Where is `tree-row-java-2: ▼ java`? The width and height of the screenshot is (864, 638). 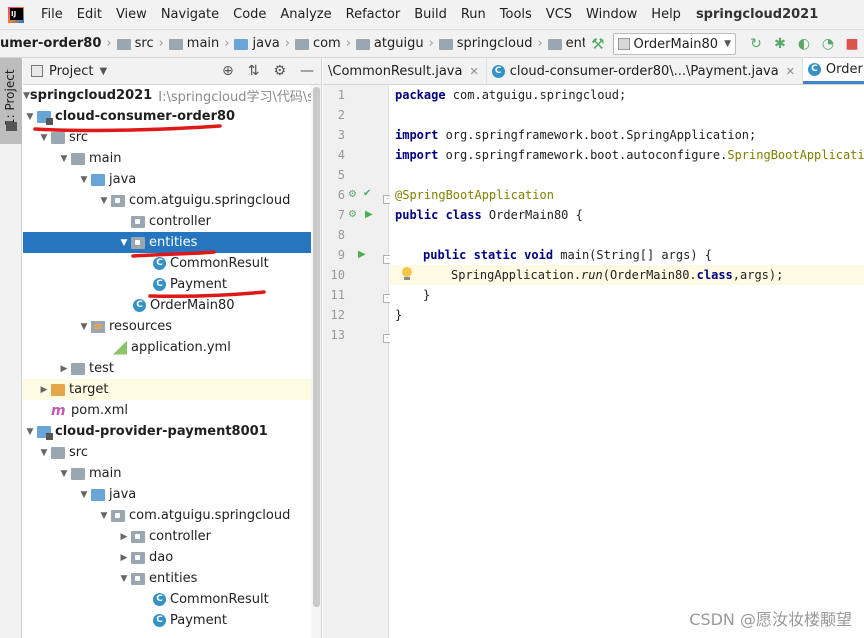 tree-row-java-2: ▼ java is located at coordinates (172, 494).